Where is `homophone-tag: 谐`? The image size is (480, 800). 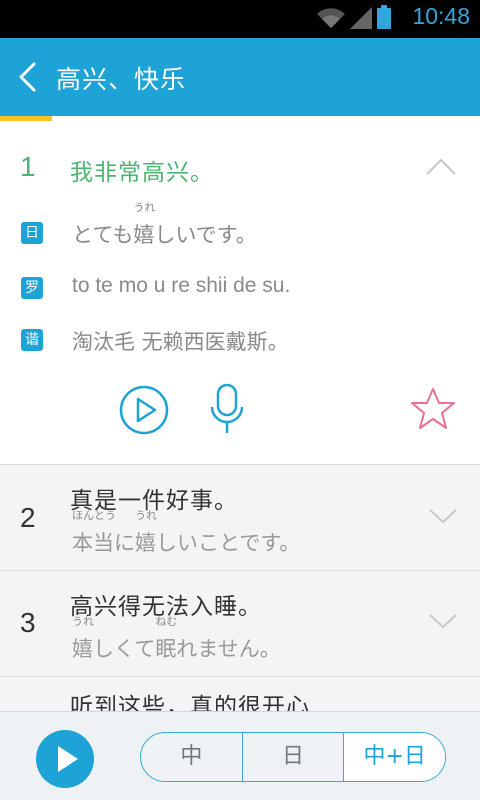
homophone-tag: 谐 is located at coordinates (32, 340).